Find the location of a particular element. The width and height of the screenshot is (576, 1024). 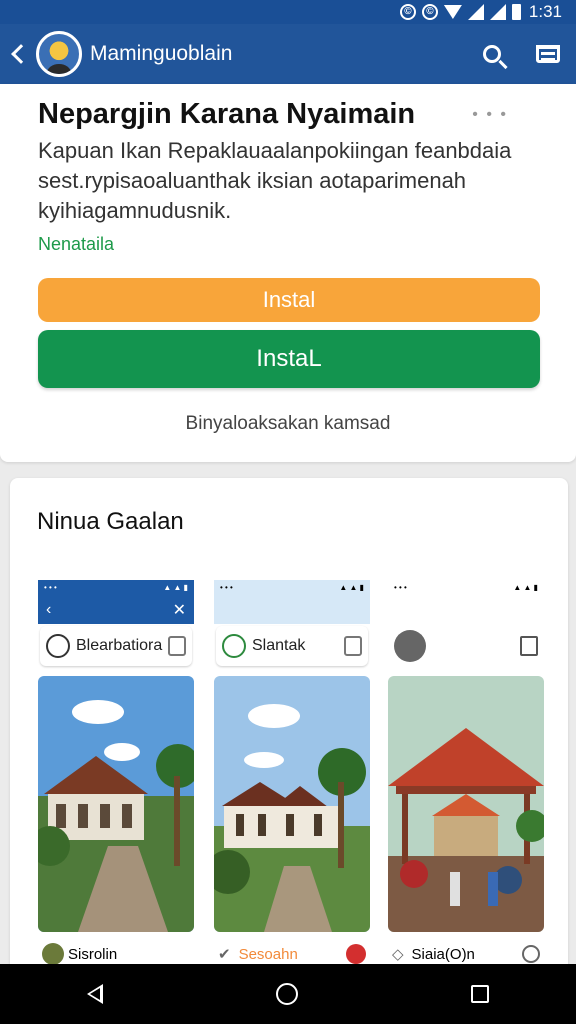

heart-icon is located at coordinates (356, 954).